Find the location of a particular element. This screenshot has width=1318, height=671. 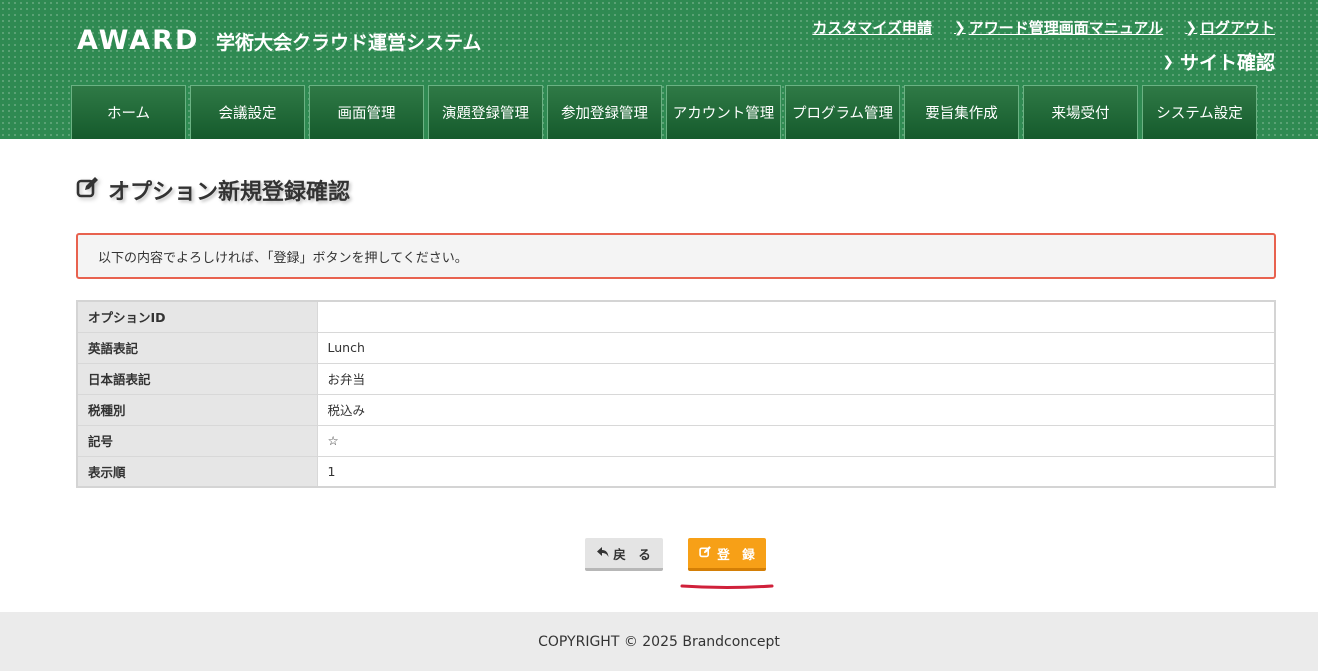

row-value-option-id is located at coordinates (796, 316).